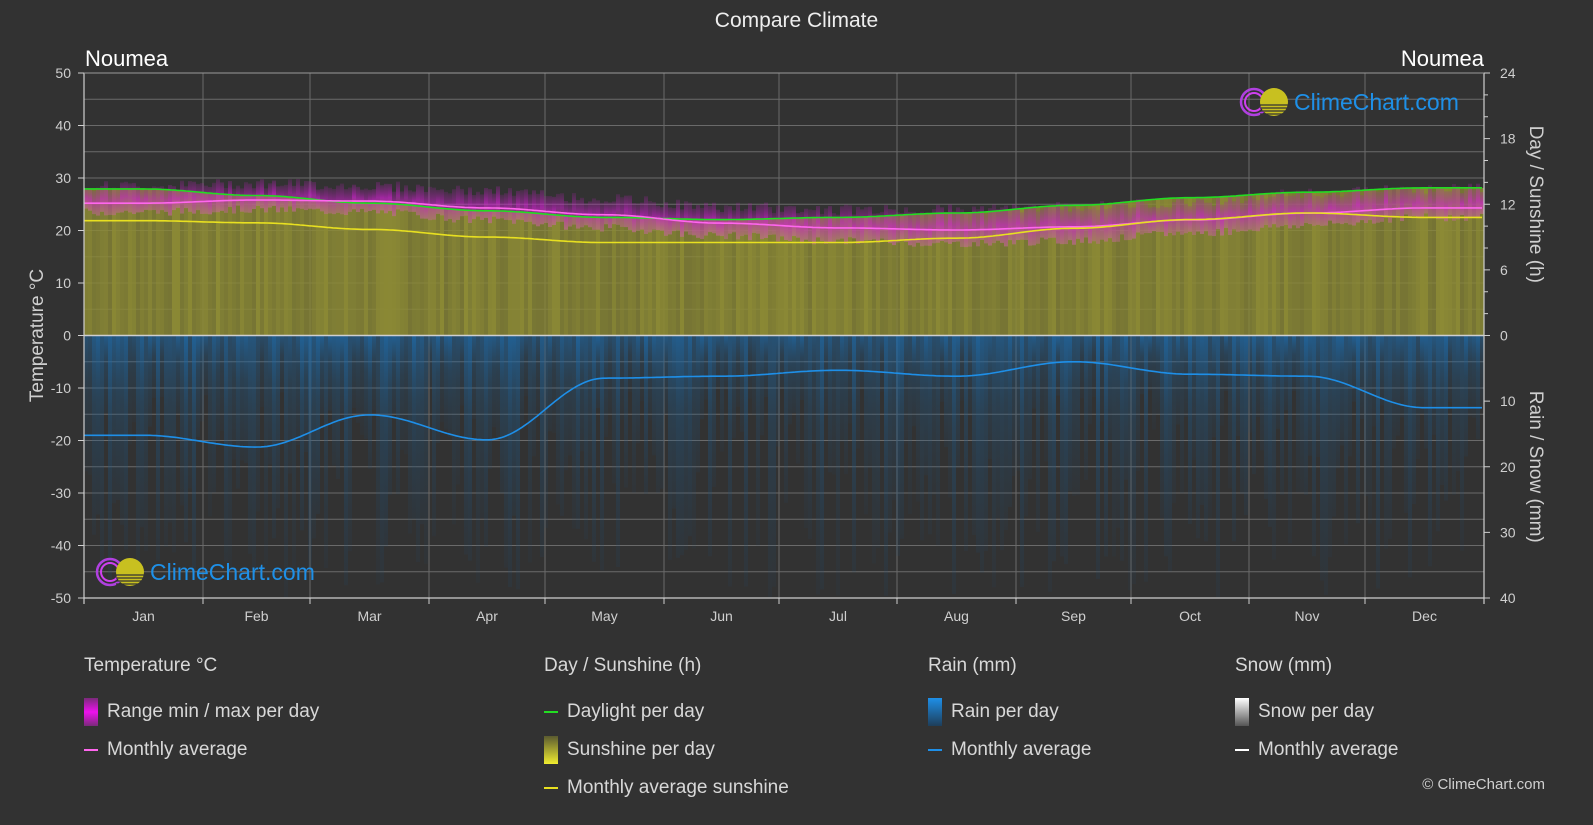  I want to click on snow-swatch, so click(1242, 712).